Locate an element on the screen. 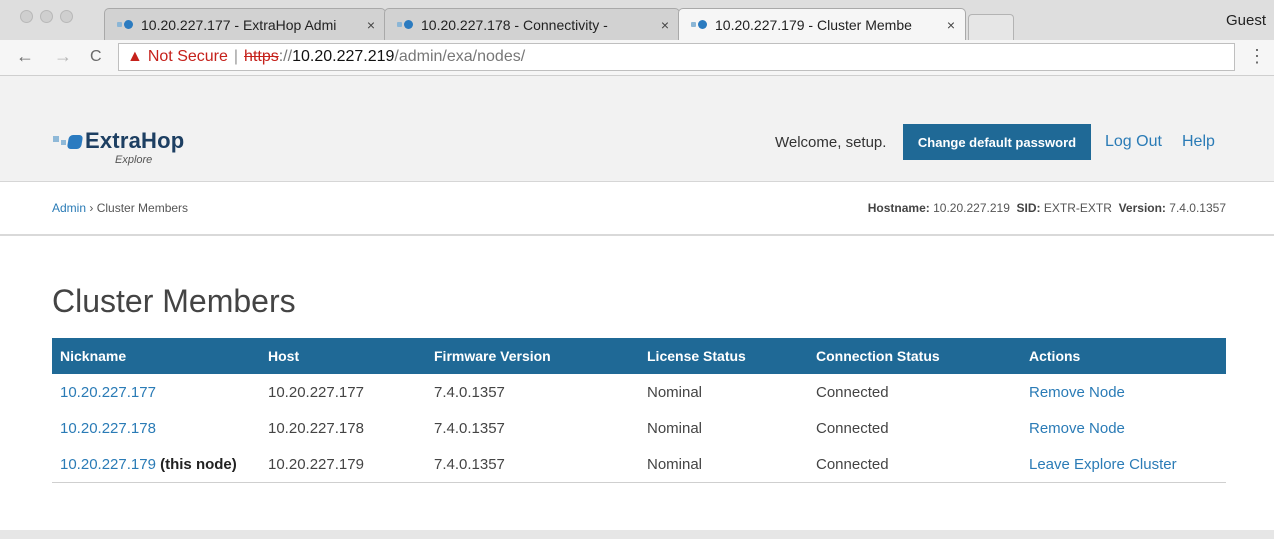  browser-menu-icon: ⋮ is located at coordinates (1257, 56).